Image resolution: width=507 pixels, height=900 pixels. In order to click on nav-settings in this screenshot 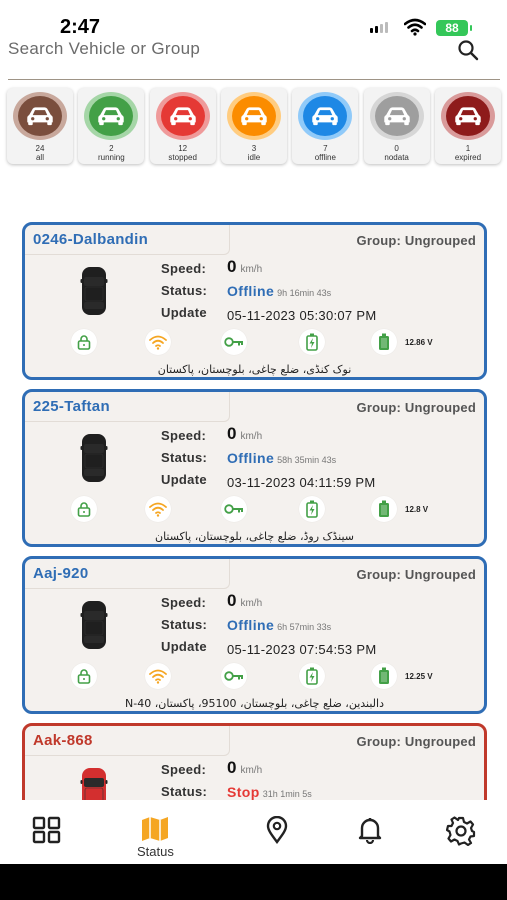, I will do `click(461, 831)`.